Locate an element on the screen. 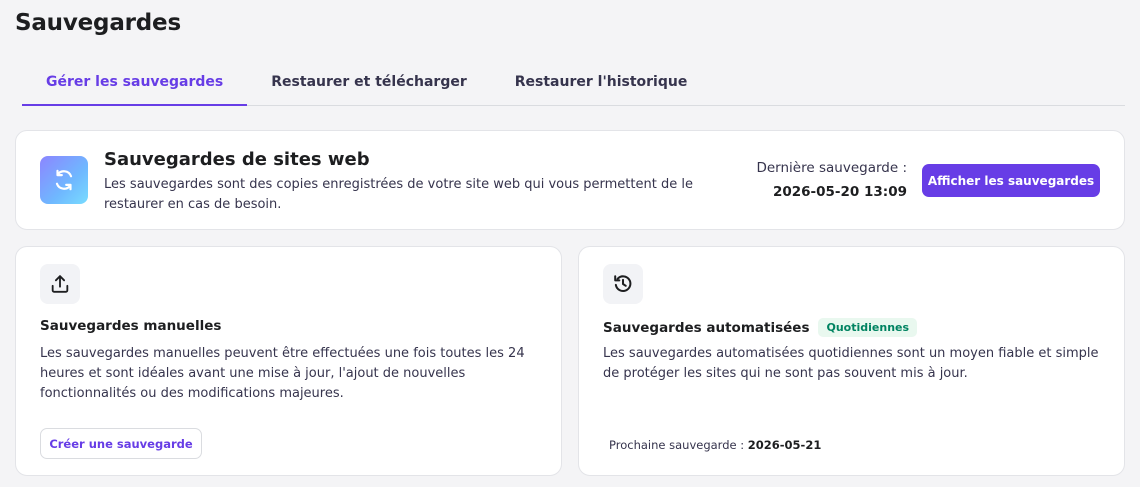 The image size is (1140, 487). tab-label: Gérer les sauvegardes is located at coordinates (135, 81).